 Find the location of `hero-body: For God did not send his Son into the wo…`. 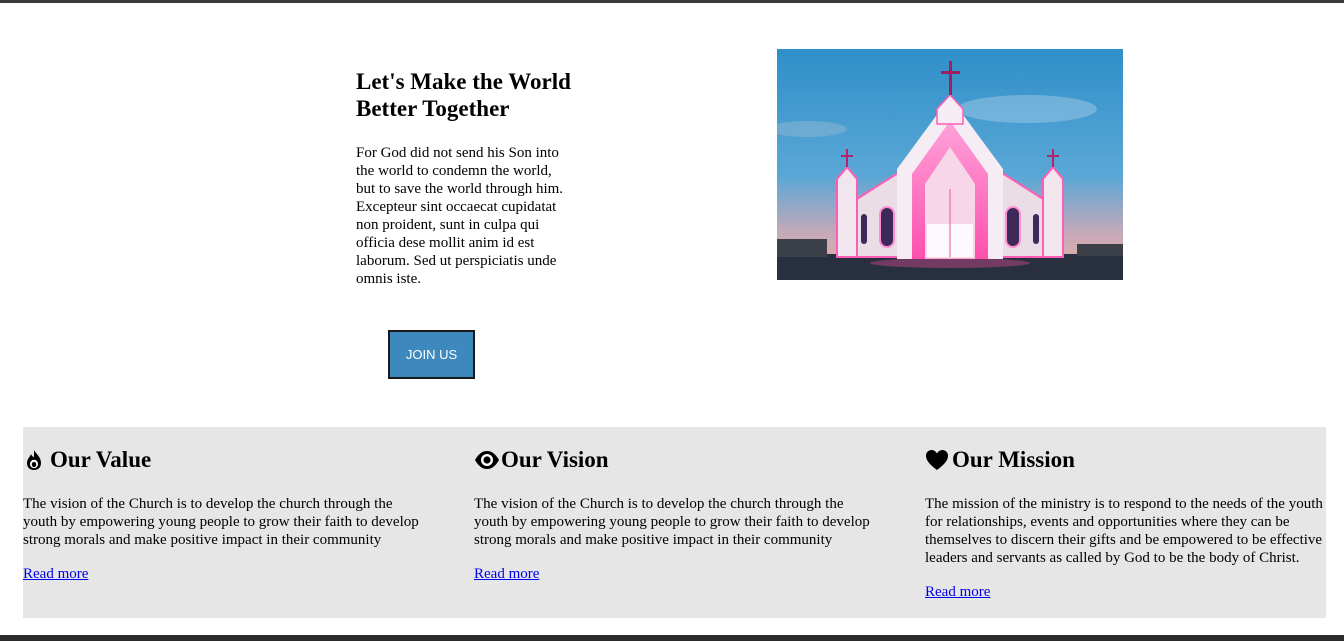

hero-body: For God did not send his Son into the wo… is located at coordinates (460, 216).